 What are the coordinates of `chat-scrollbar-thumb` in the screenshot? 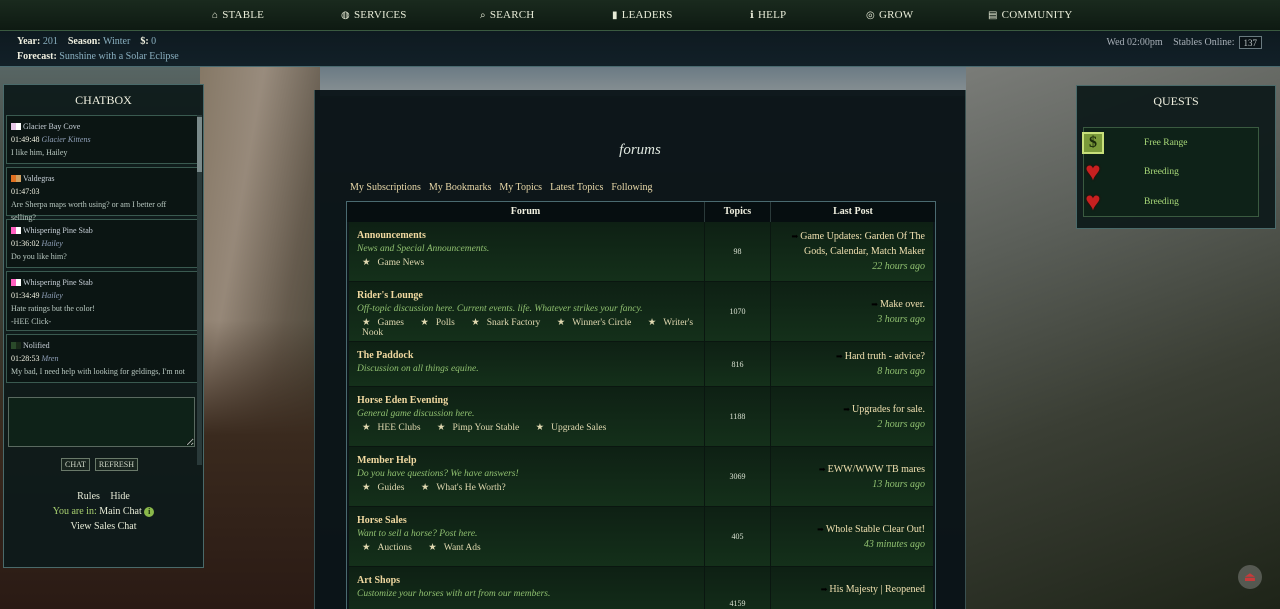 It's located at (199, 144).